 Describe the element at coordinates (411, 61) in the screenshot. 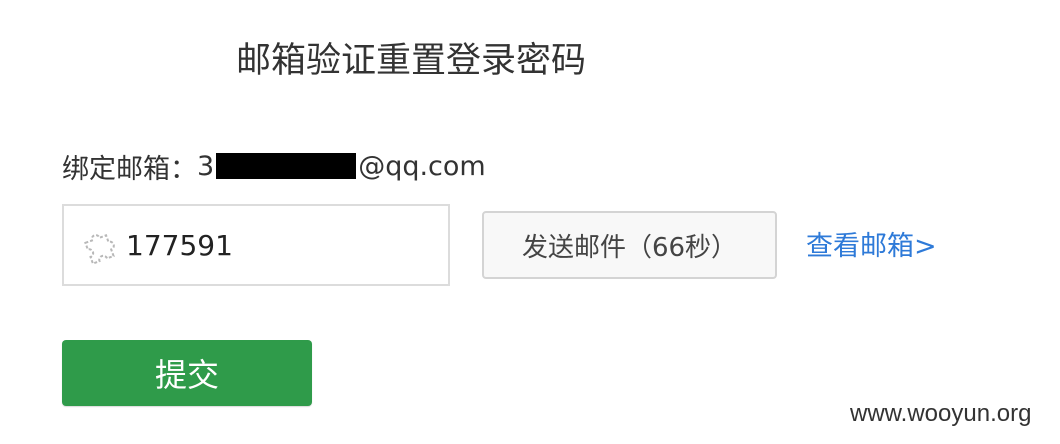

I see `page-title: 邮箱验证重置登录密码` at that location.